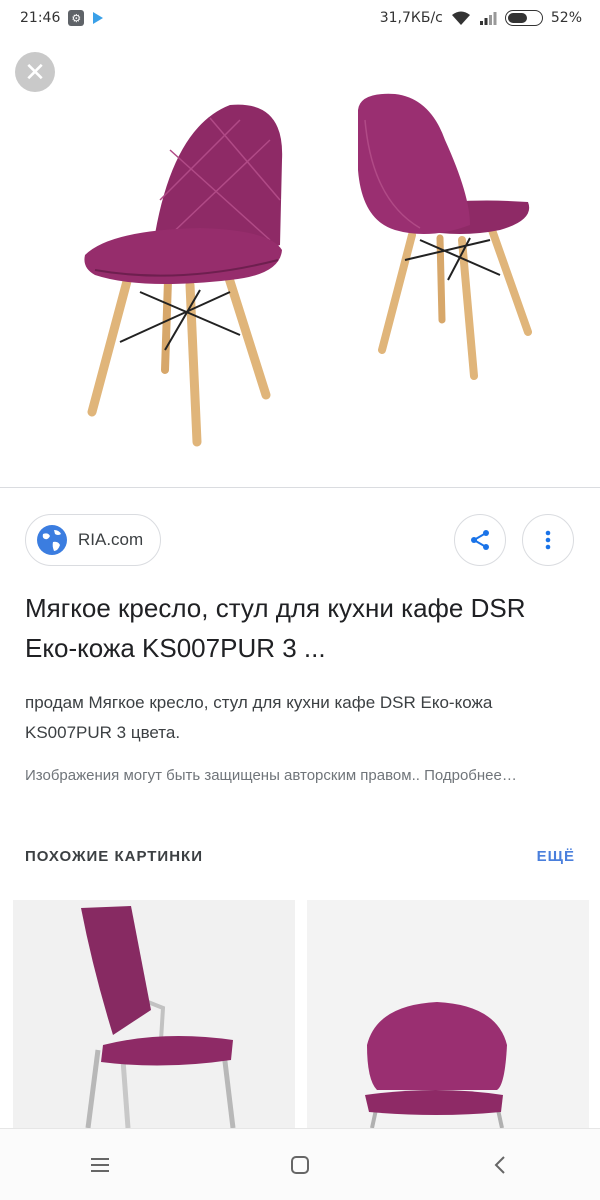 The height and width of the screenshot is (1200, 600). What do you see at coordinates (488, 18) in the screenshot?
I see `signal-icon` at bounding box center [488, 18].